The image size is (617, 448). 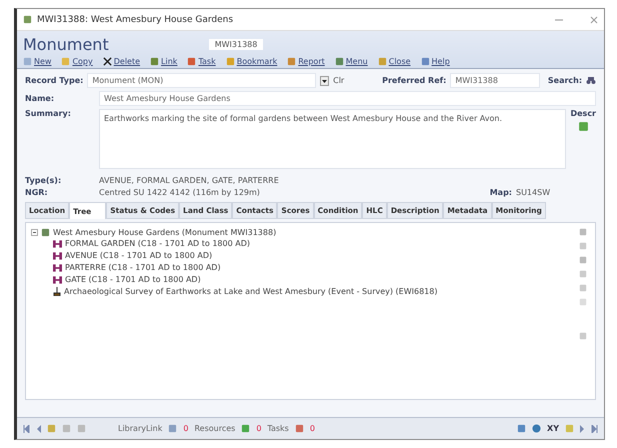 I want to click on last-record-icon, so click(x=594, y=428).